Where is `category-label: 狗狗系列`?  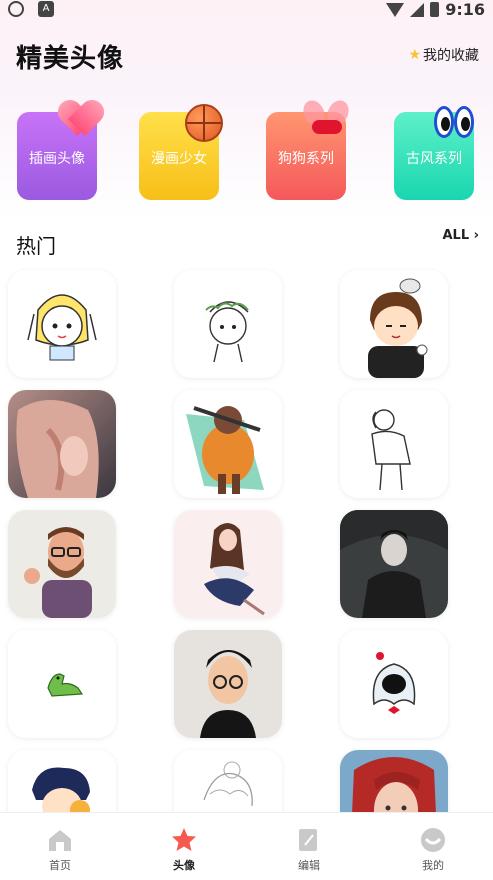
category-label: 狗狗系列 is located at coordinates (306, 159).